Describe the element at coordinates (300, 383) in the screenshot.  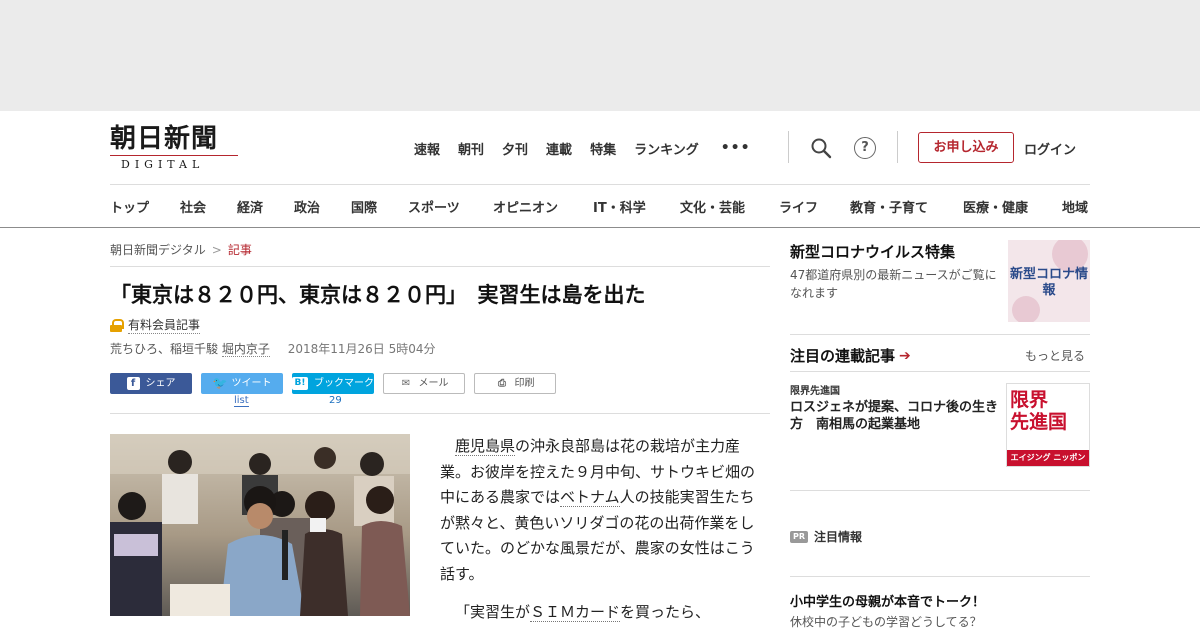
I see `hatena-icon: B!` at that location.